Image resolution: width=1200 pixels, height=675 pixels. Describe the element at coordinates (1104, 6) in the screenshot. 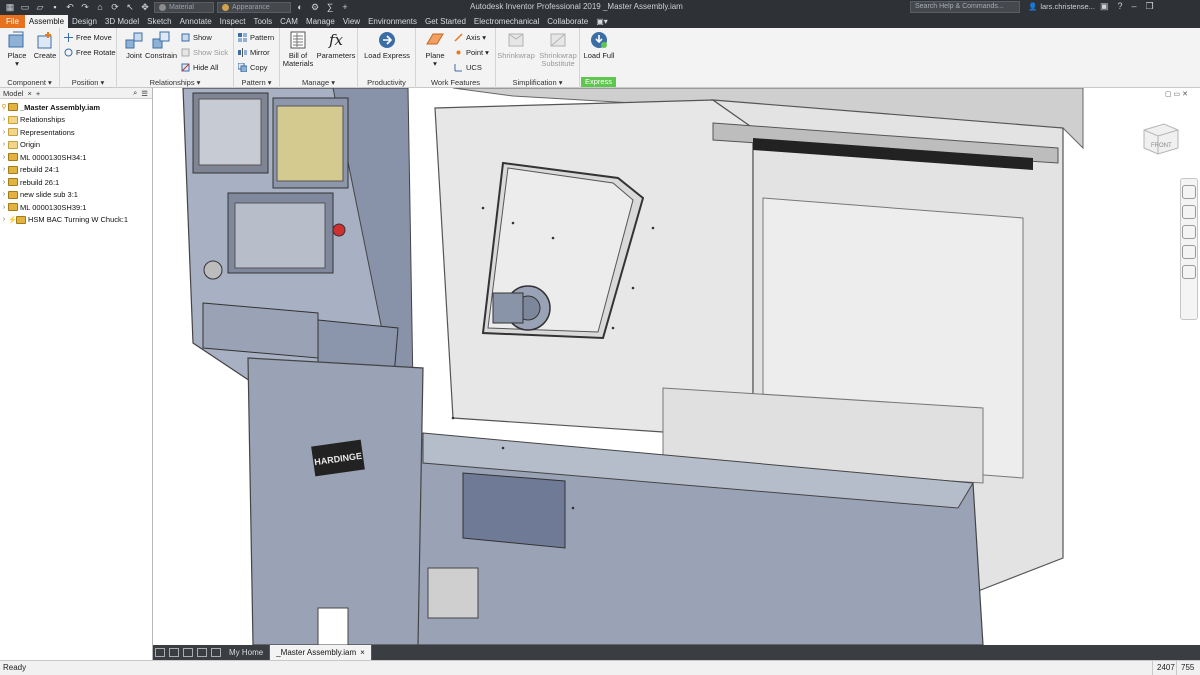

I see `cart-icon: ▣` at that location.